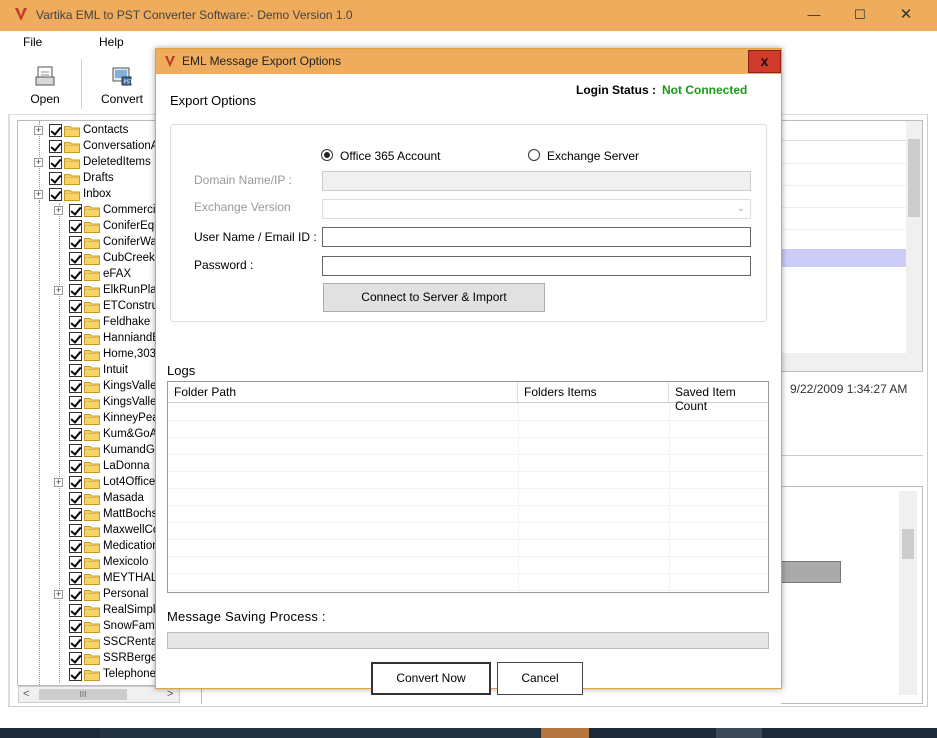  Describe the element at coordinates (536, 266) in the screenshot. I see `password-input` at that location.